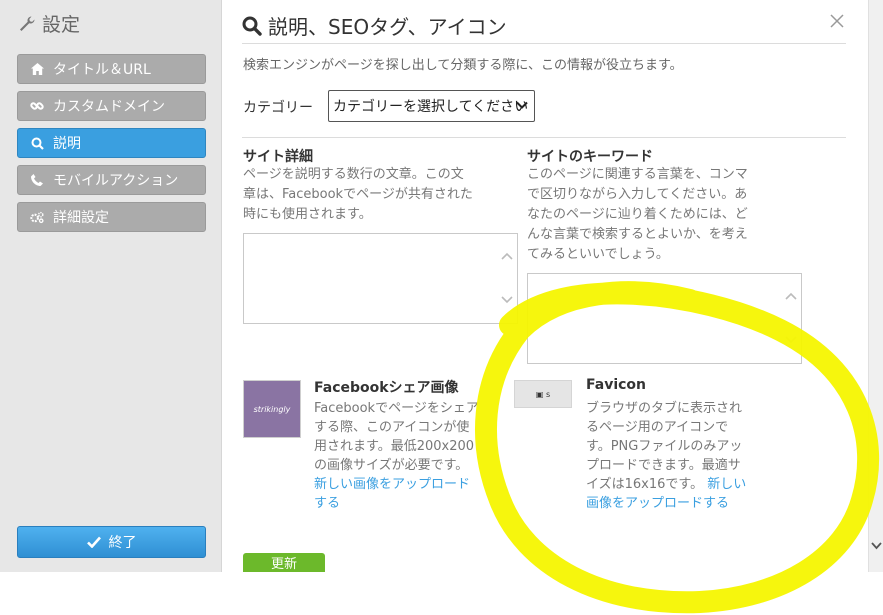 Image resolution: width=883 pixels, height=615 pixels. I want to click on sidebar-item-label: 説明, so click(67, 144).